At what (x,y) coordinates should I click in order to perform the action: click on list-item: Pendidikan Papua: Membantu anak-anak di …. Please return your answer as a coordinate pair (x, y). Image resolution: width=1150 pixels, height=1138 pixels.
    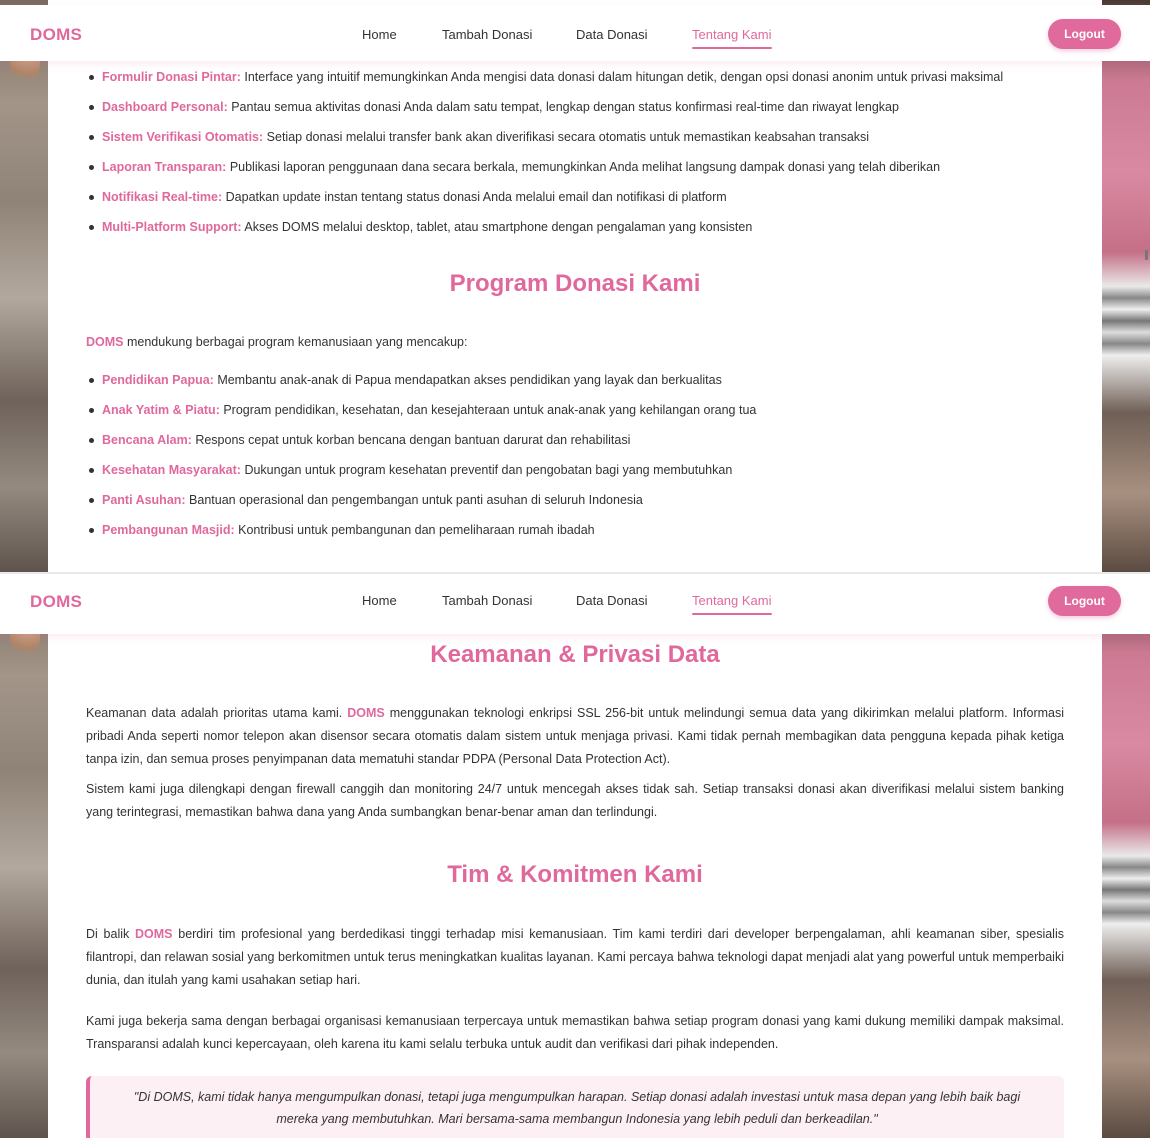
    Looking at the image, I should click on (583, 388).